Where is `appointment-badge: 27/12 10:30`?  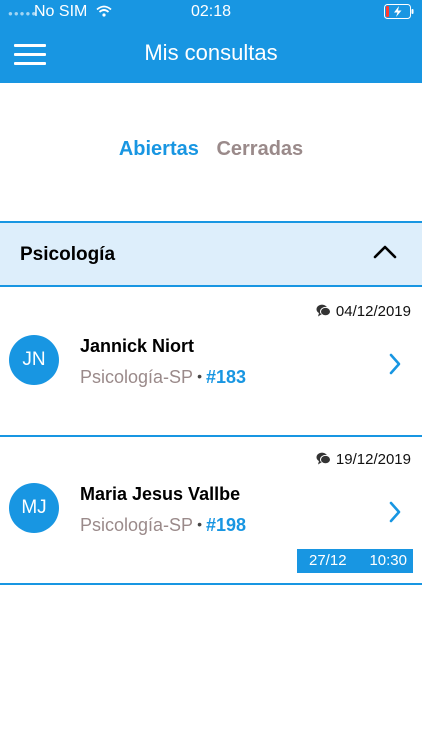
appointment-badge: 27/12 10:30 is located at coordinates (355, 561).